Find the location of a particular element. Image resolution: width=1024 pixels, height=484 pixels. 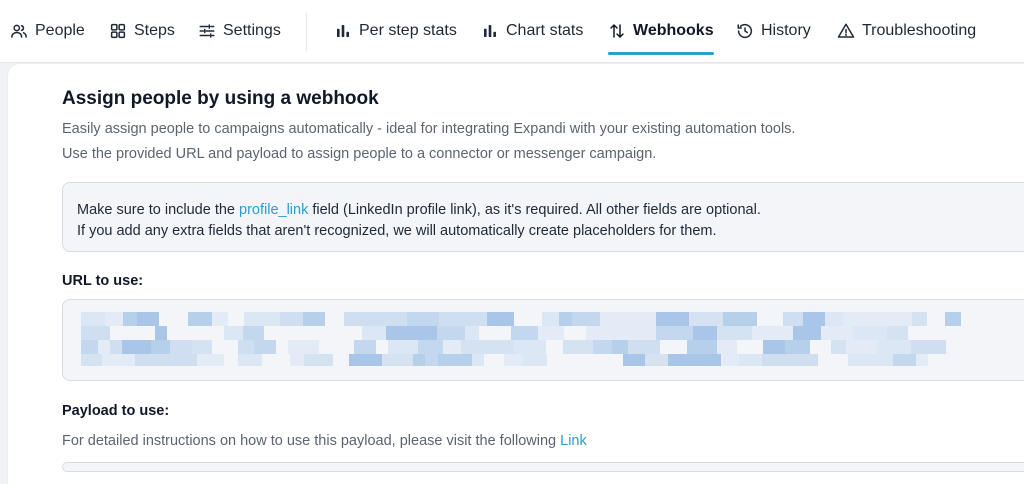

people-icon is located at coordinates (19, 31).